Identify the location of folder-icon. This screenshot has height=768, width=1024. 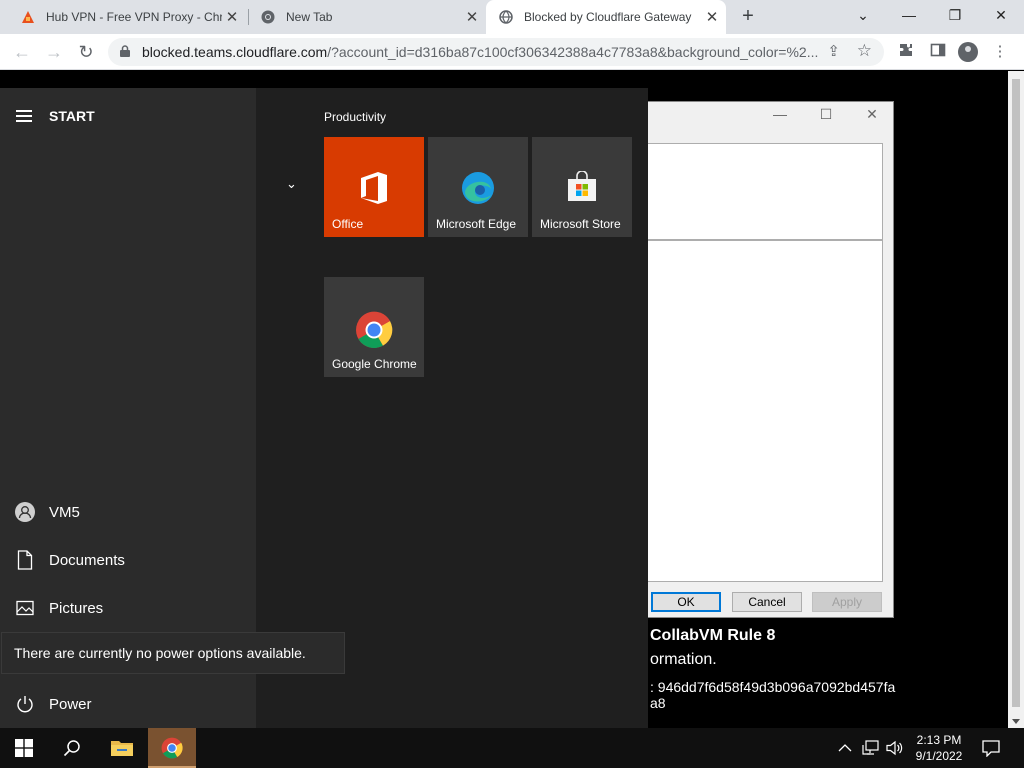
(122, 748).